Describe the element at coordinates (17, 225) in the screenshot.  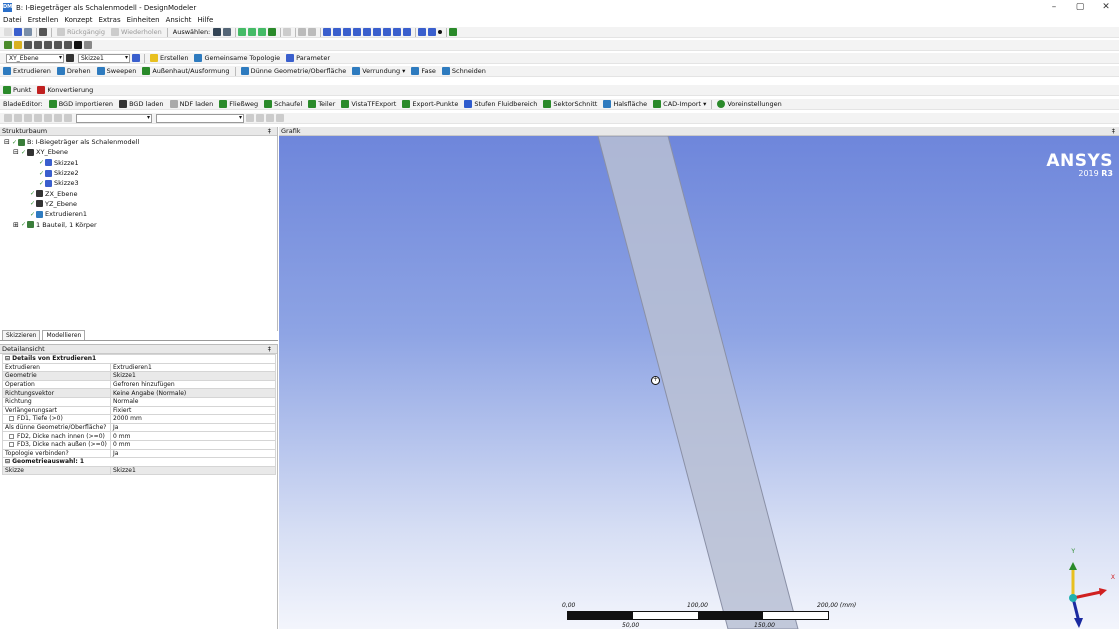
I see `expander-icon: ⊞` at that location.